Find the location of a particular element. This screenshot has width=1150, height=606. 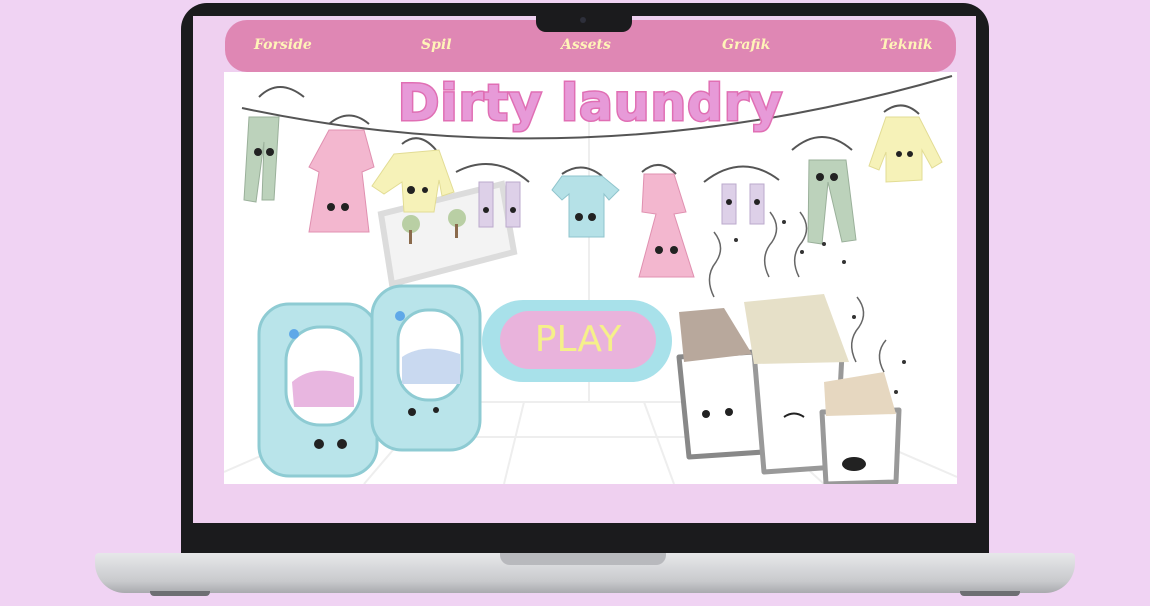

nav-item-grafik: Grafik is located at coordinates (746, 45).